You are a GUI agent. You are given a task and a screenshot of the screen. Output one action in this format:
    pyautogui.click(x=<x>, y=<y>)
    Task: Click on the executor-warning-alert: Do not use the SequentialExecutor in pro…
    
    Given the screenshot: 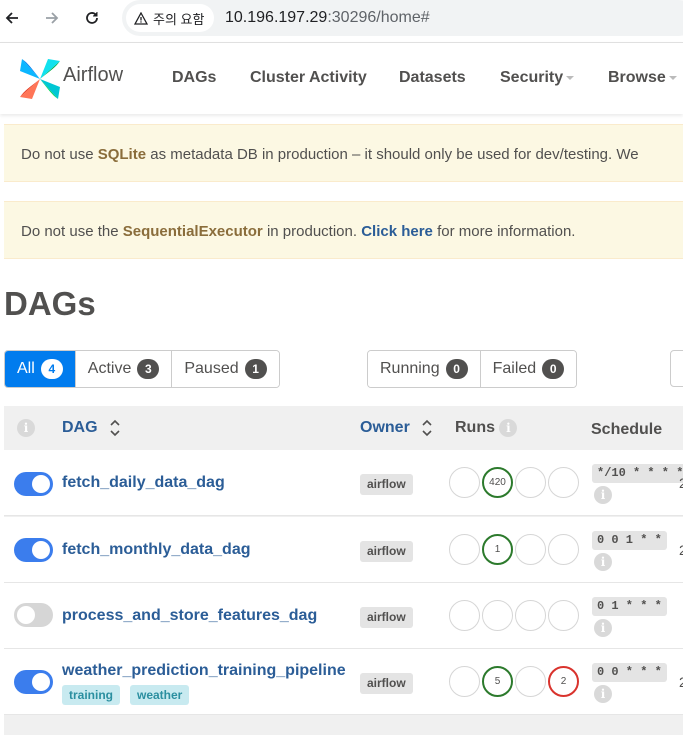 What is the action you would take?
    pyautogui.click(x=343, y=230)
    